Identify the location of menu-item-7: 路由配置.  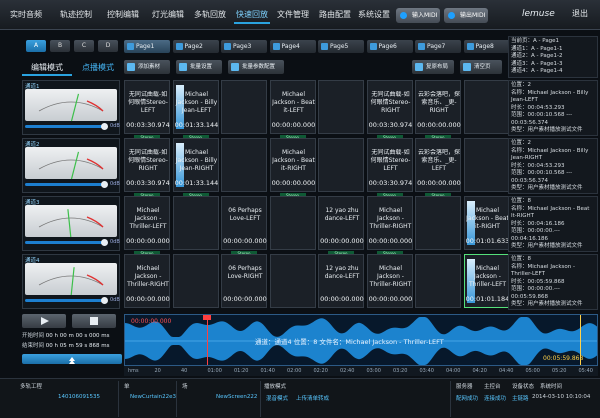
(335, 15).